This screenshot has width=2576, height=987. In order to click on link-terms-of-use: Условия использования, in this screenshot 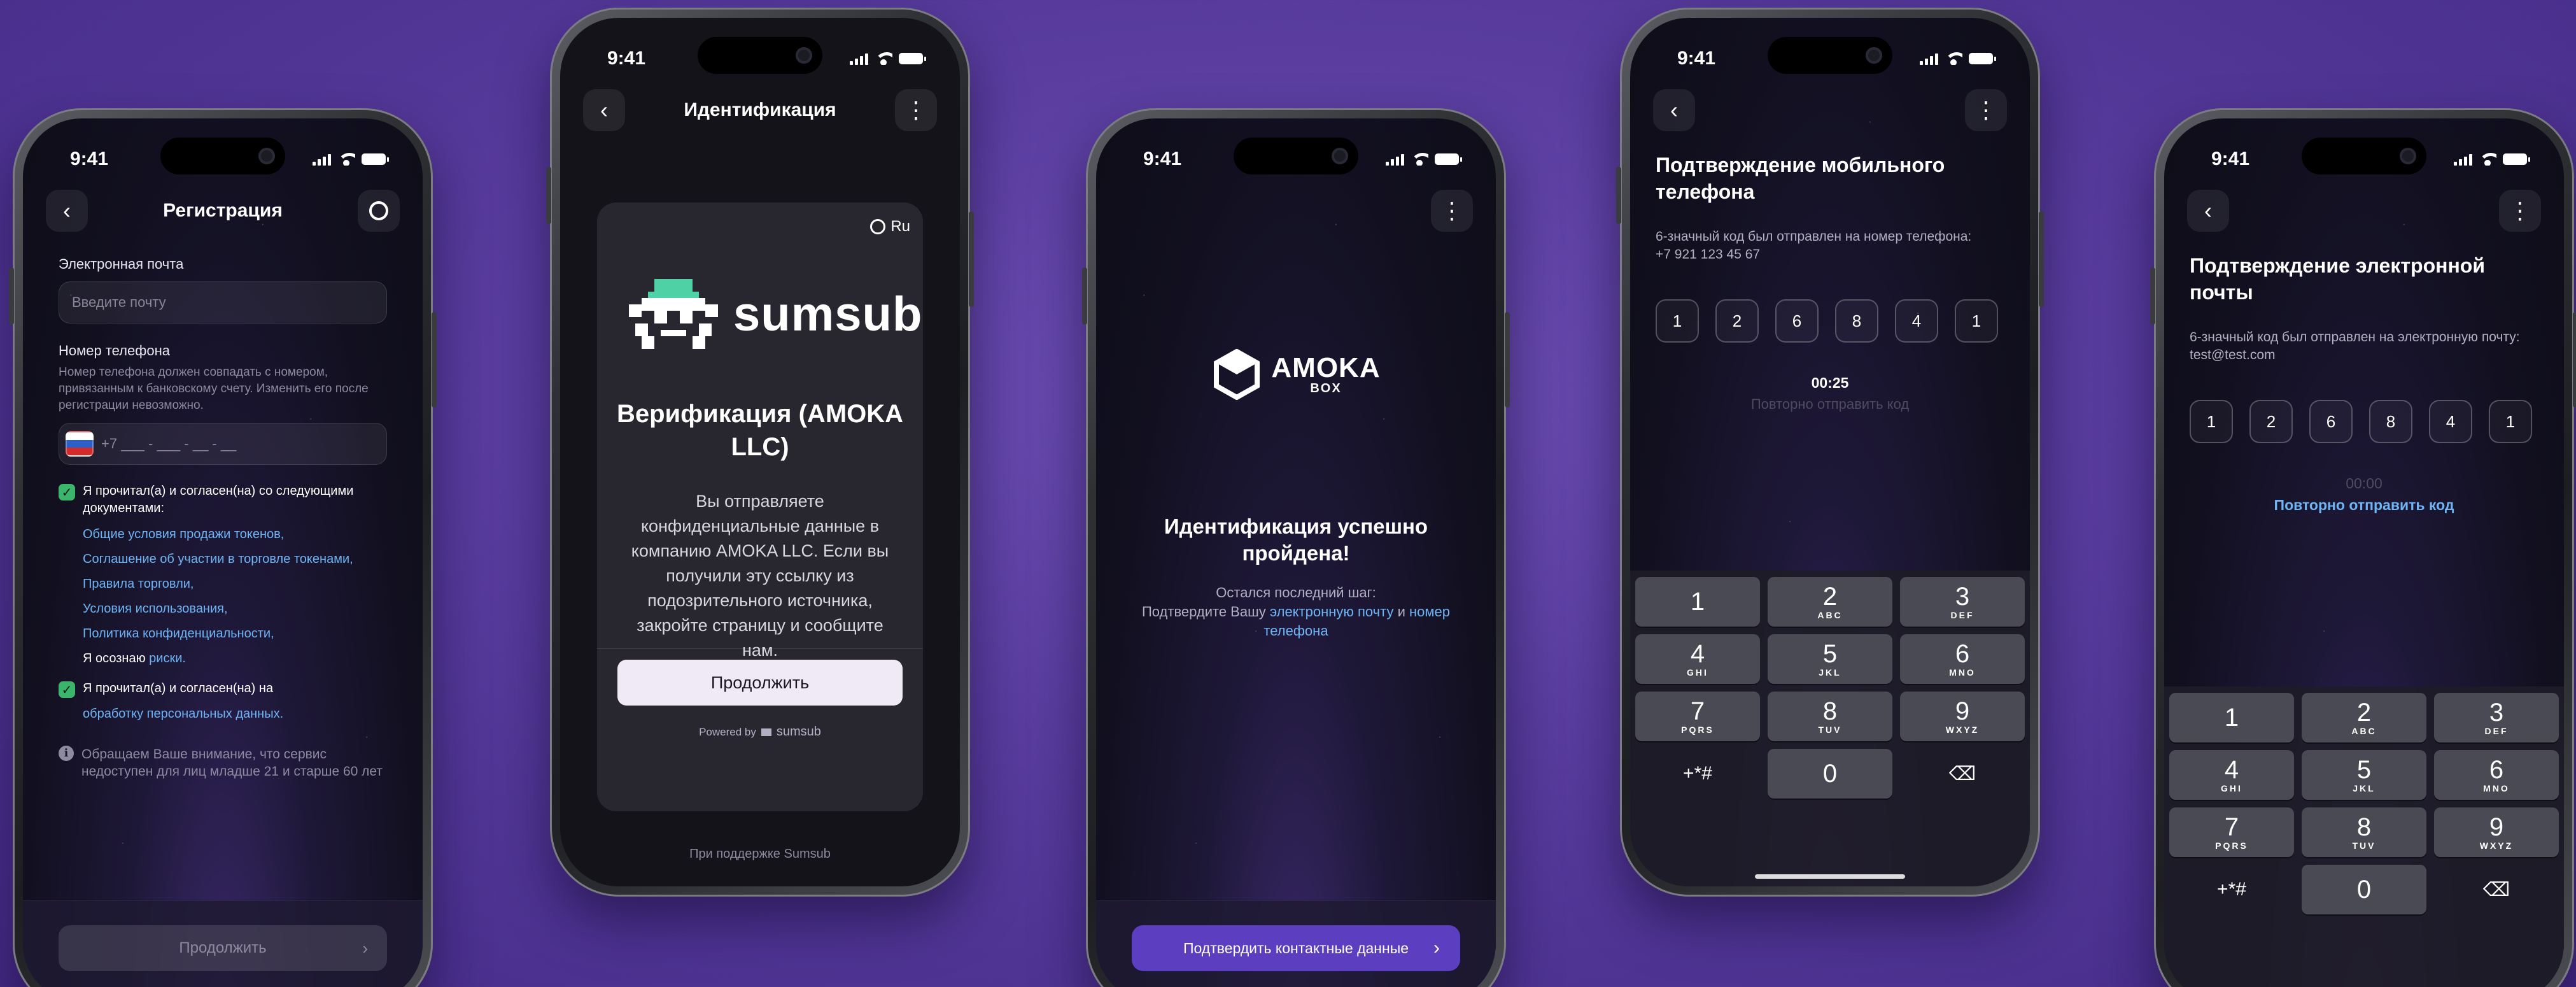, I will do `click(235, 609)`.